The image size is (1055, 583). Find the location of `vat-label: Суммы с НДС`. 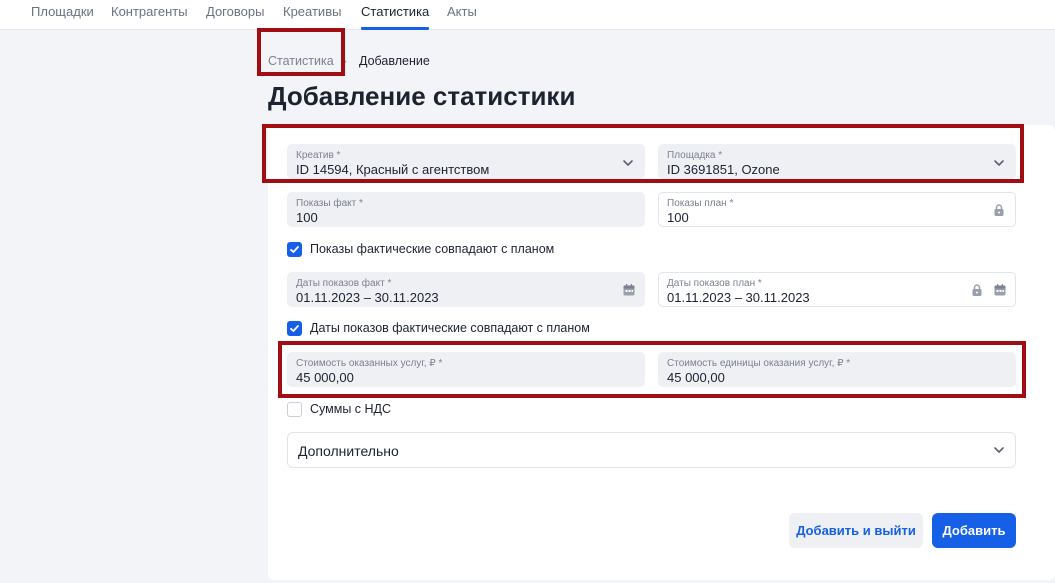

vat-label: Суммы с НДС is located at coordinates (351, 409).